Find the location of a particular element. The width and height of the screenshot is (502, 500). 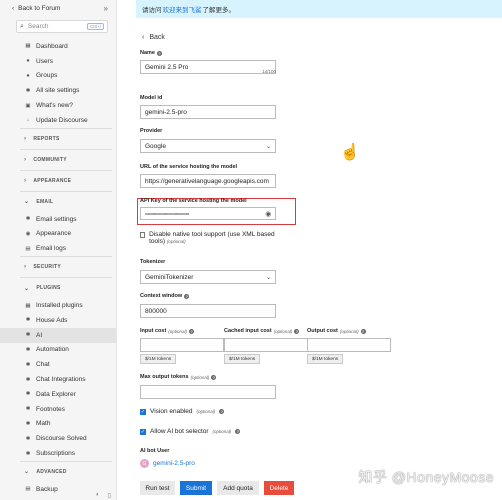

sidebar-item-label: House Ads is located at coordinates (52, 320).